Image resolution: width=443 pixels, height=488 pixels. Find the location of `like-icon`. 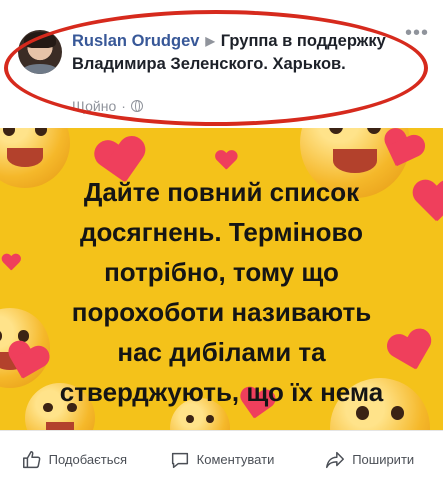

like-icon is located at coordinates (31, 459).